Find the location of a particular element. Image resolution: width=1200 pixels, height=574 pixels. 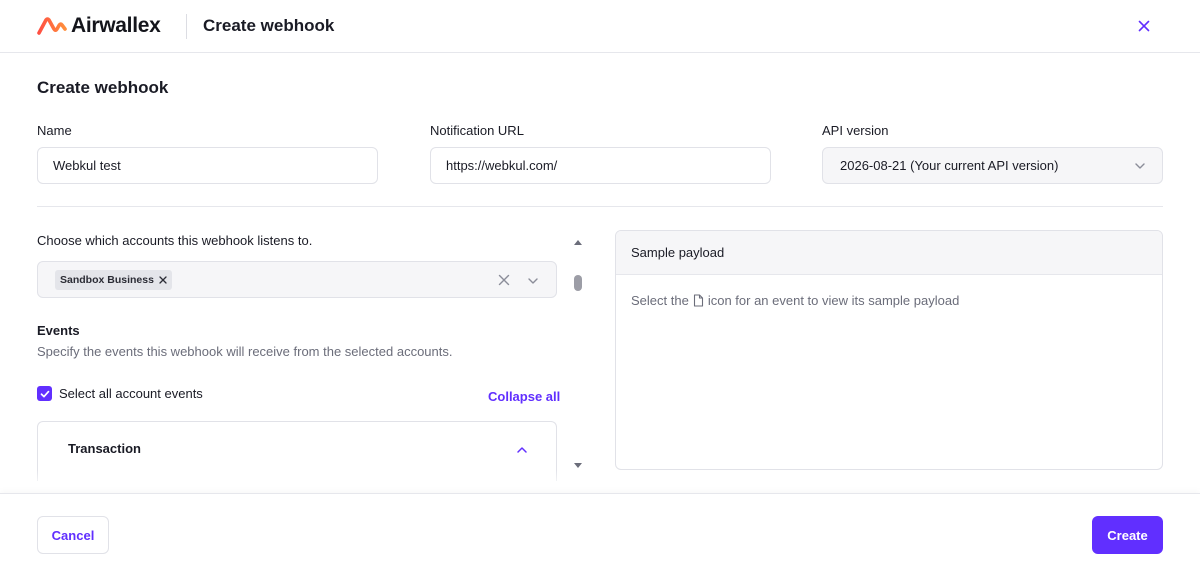

brand-name: Airwallex is located at coordinates (116, 25).